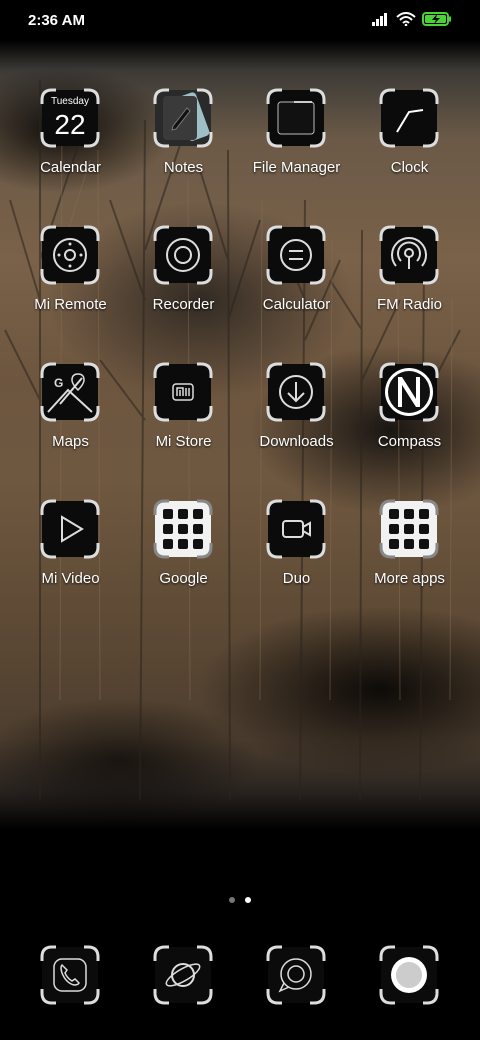  I want to click on app-calculator: Calculator, so click(296, 283).